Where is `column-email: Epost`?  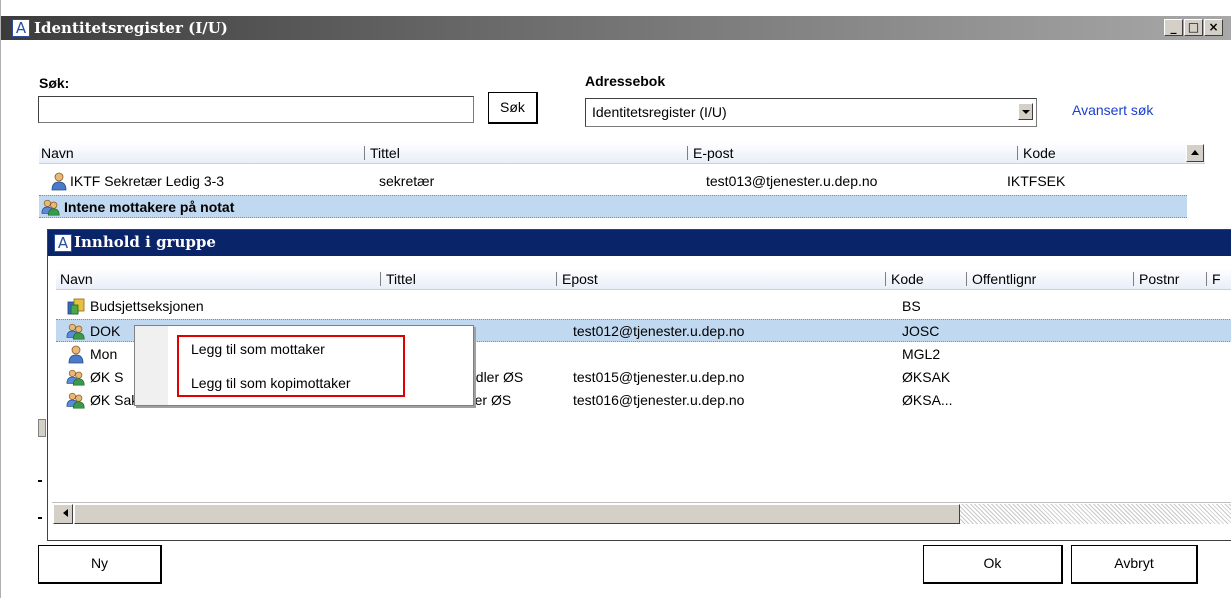 column-email: Epost is located at coordinates (580, 279).